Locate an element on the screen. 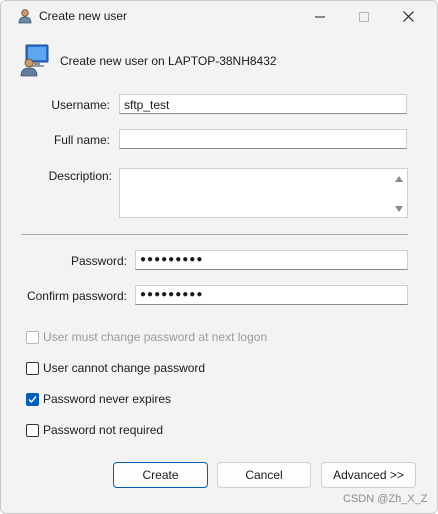  close-icon is located at coordinates (408, 16).